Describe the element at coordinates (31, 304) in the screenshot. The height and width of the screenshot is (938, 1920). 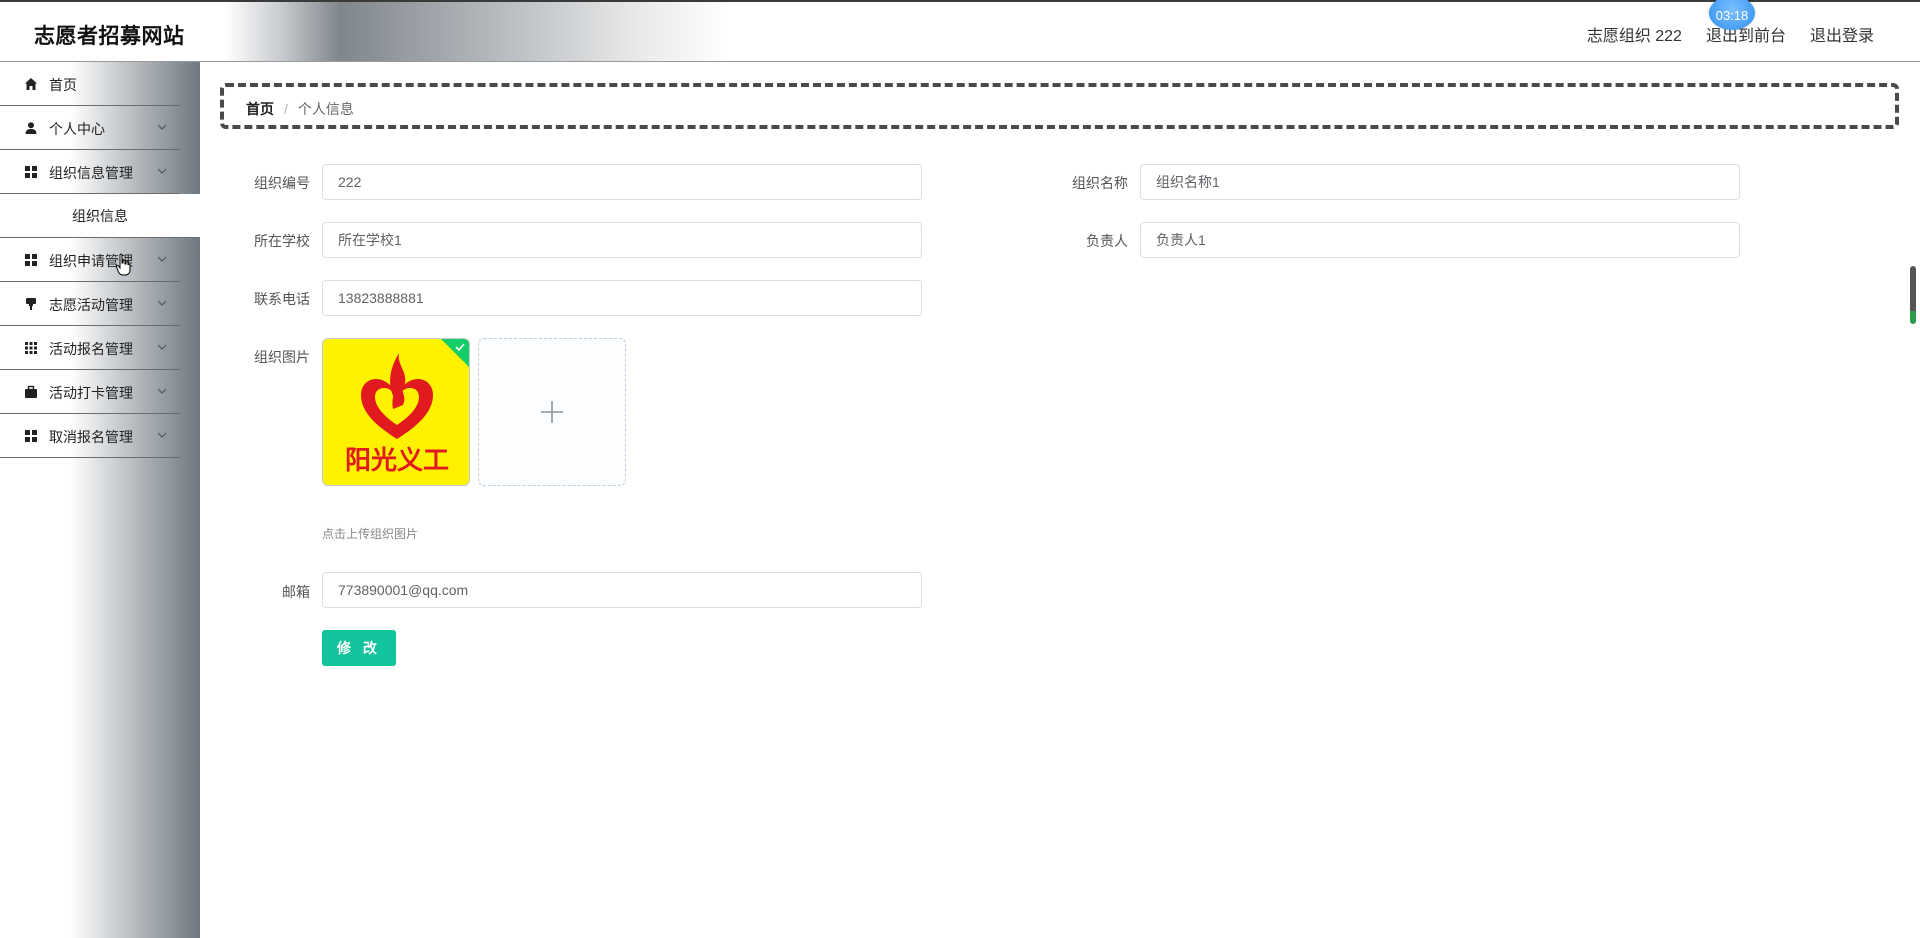
I see `flag-icon` at that location.